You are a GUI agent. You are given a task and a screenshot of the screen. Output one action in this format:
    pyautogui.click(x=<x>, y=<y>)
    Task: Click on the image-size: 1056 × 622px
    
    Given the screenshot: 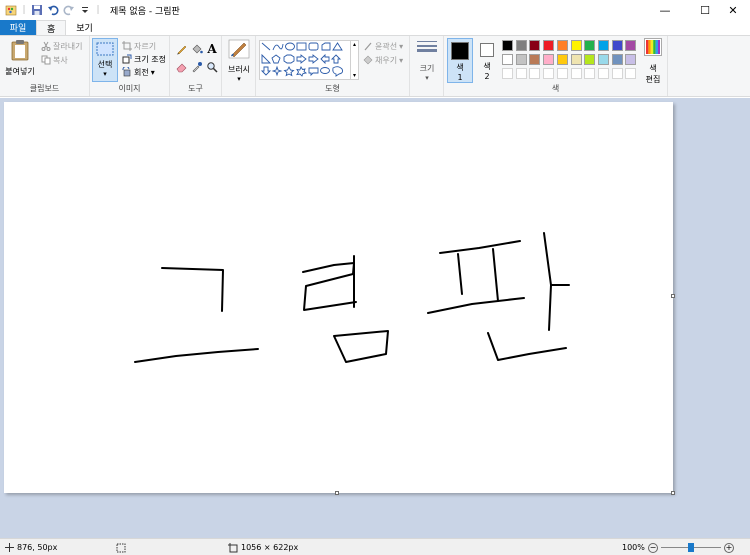 What is the action you would take?
    pyautogui.click(x=263, y=547)
    